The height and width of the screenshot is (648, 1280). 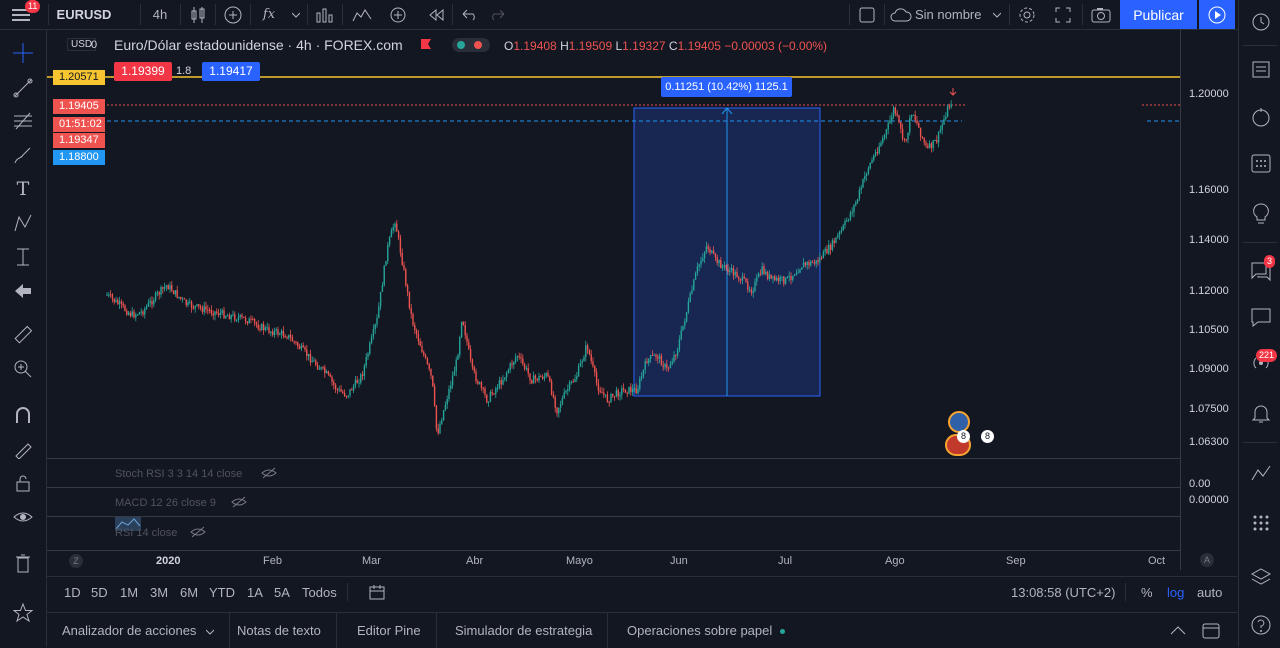 What do you see at coordinates (23, 53) in the screenshot?
I see `crosshair-icon` at bounding box center [23, 53].